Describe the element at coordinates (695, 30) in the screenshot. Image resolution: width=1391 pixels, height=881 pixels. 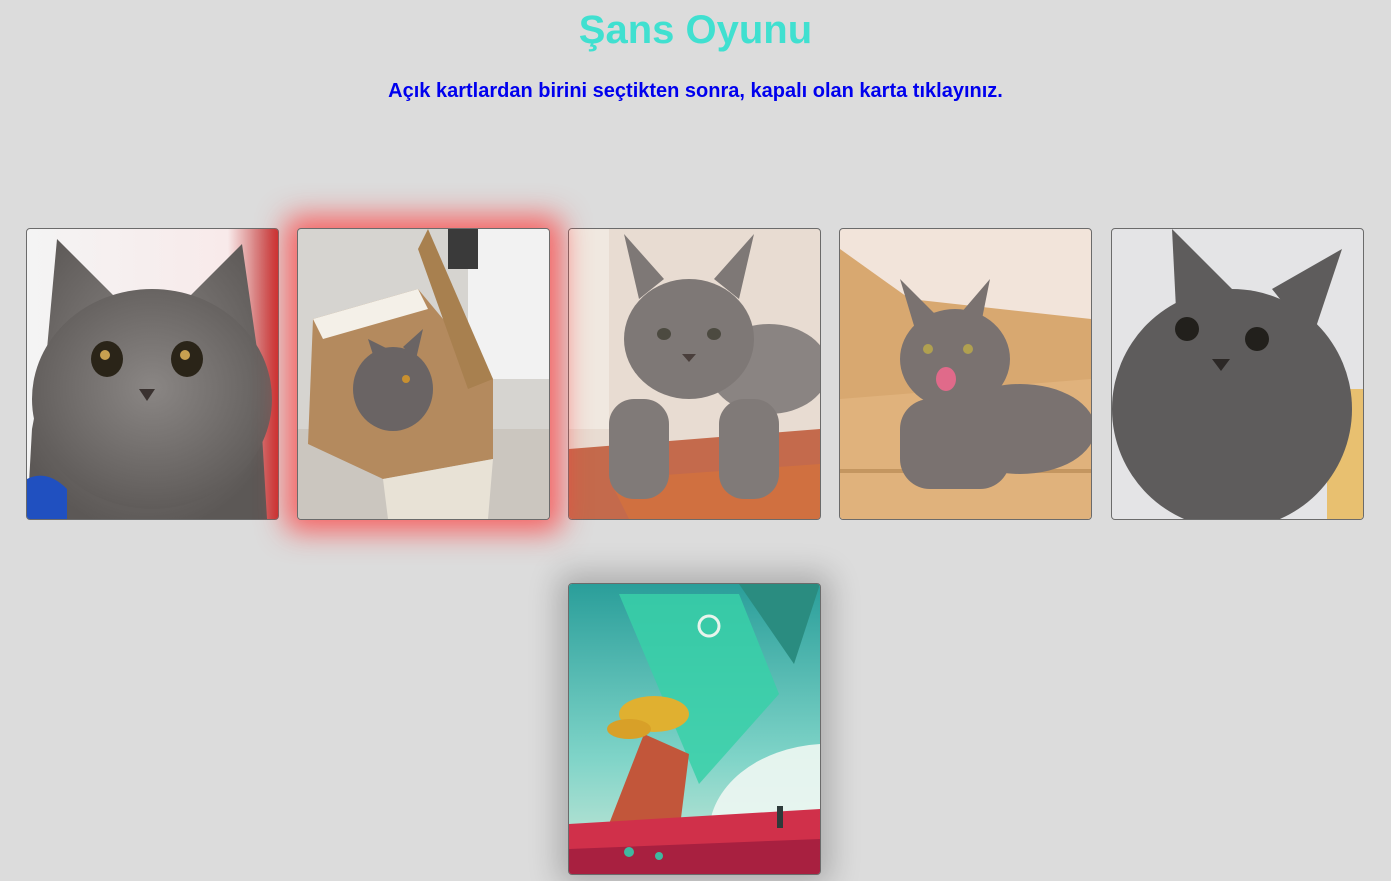
I see `page-title: Şans Oyunu` at that location.